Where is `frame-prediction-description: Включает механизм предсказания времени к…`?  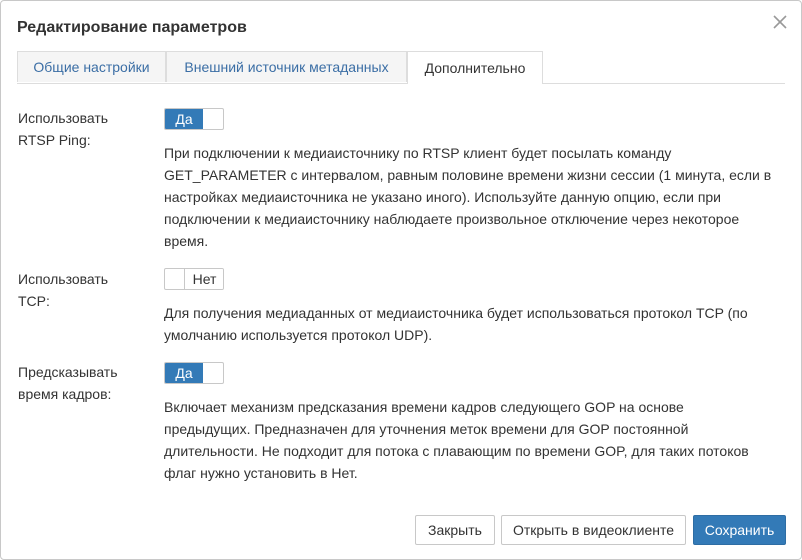 frame-prediction-description: Включает механизм предсказания времени к… is located at coordinates (456, 440).